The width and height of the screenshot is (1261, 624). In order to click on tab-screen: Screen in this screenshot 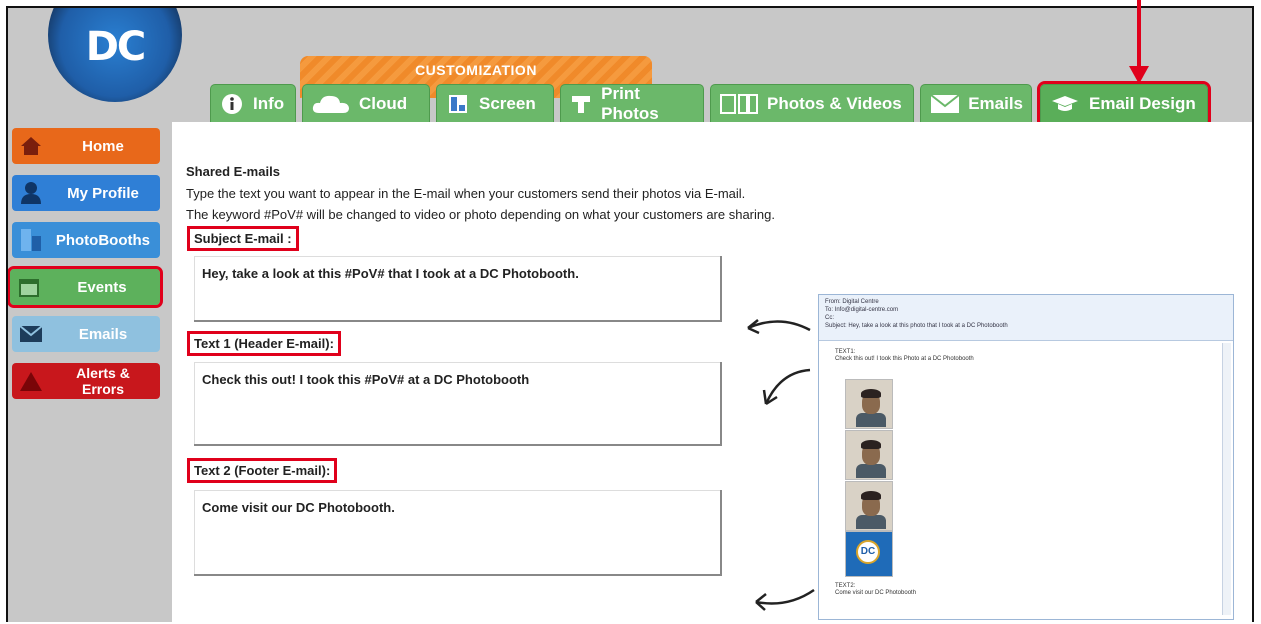, I will do `click(495, 103)`.